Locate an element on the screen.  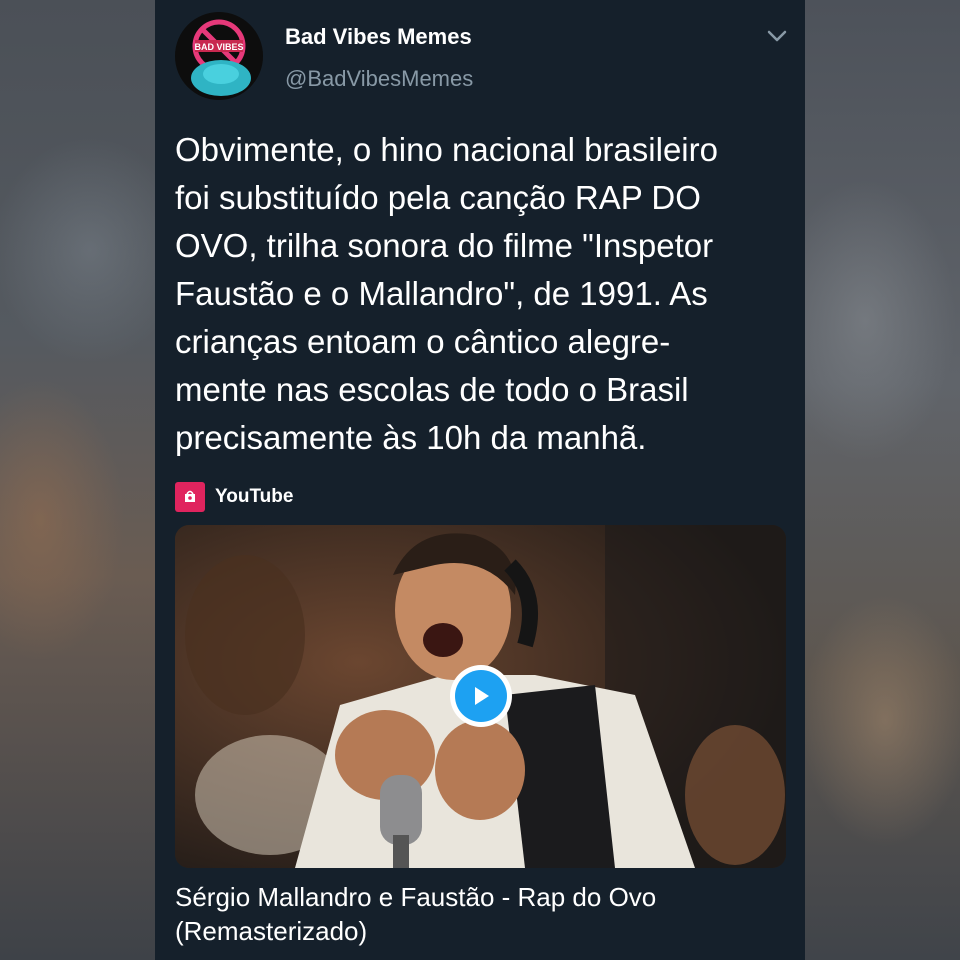
avatar-badge-text: BAD VIBES is located at coordinates (218, 47).